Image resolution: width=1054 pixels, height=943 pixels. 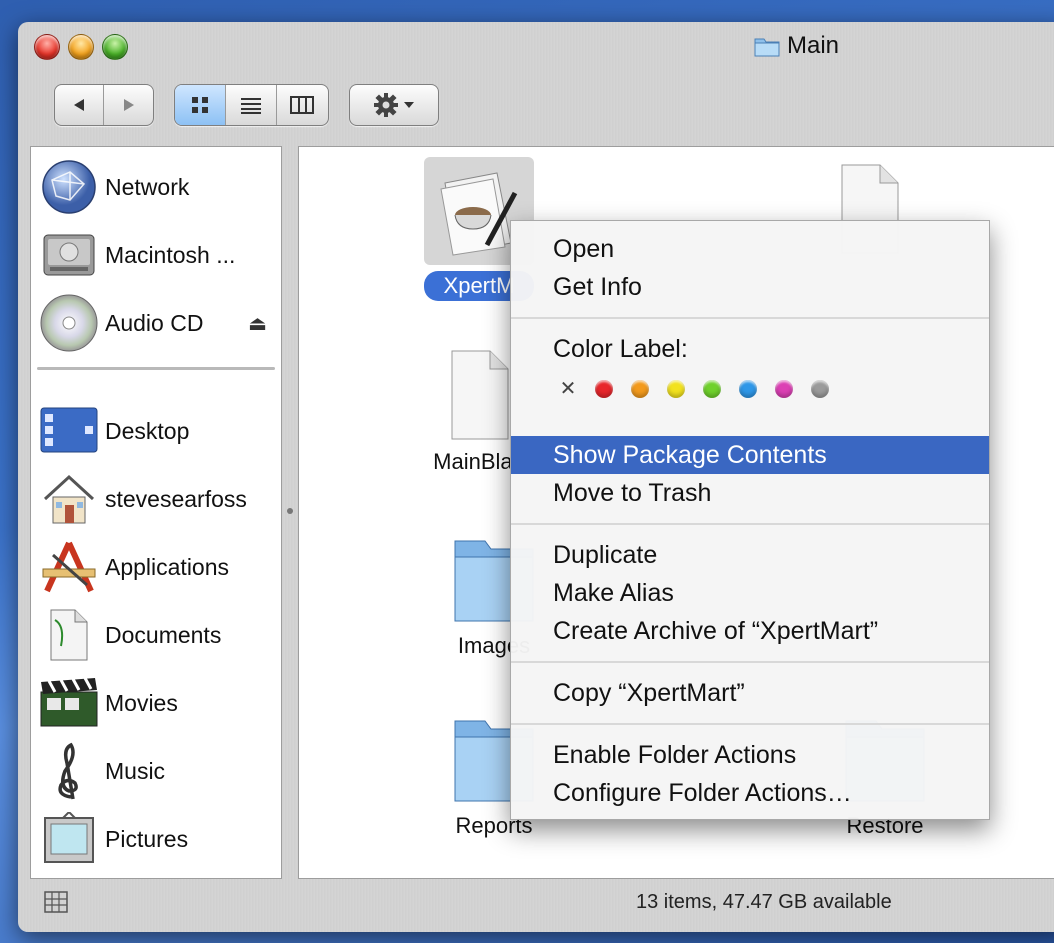 I want to click on sidebar-item-label: Music, so click(x=135, y=770).